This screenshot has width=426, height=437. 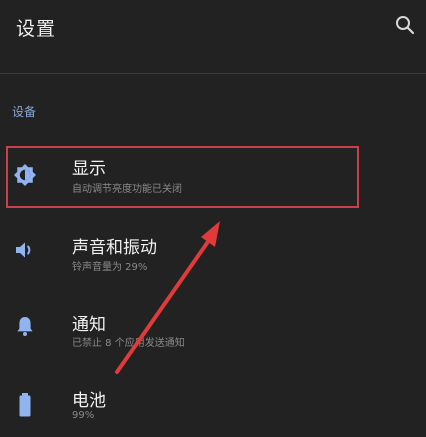 I want to click on bell-icon, so click(x=25, y=326).